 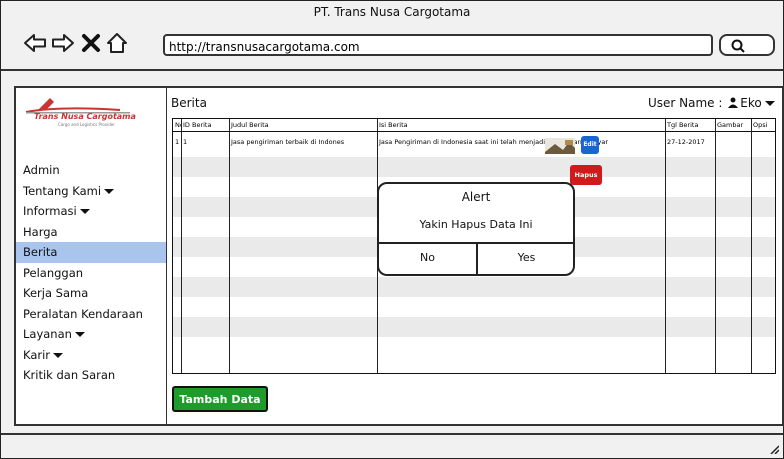 What do you see at coordinates (91, 355) in the screenshot?
I see `sidebar-item-karir: Karir` at bounding box center [91, 355].